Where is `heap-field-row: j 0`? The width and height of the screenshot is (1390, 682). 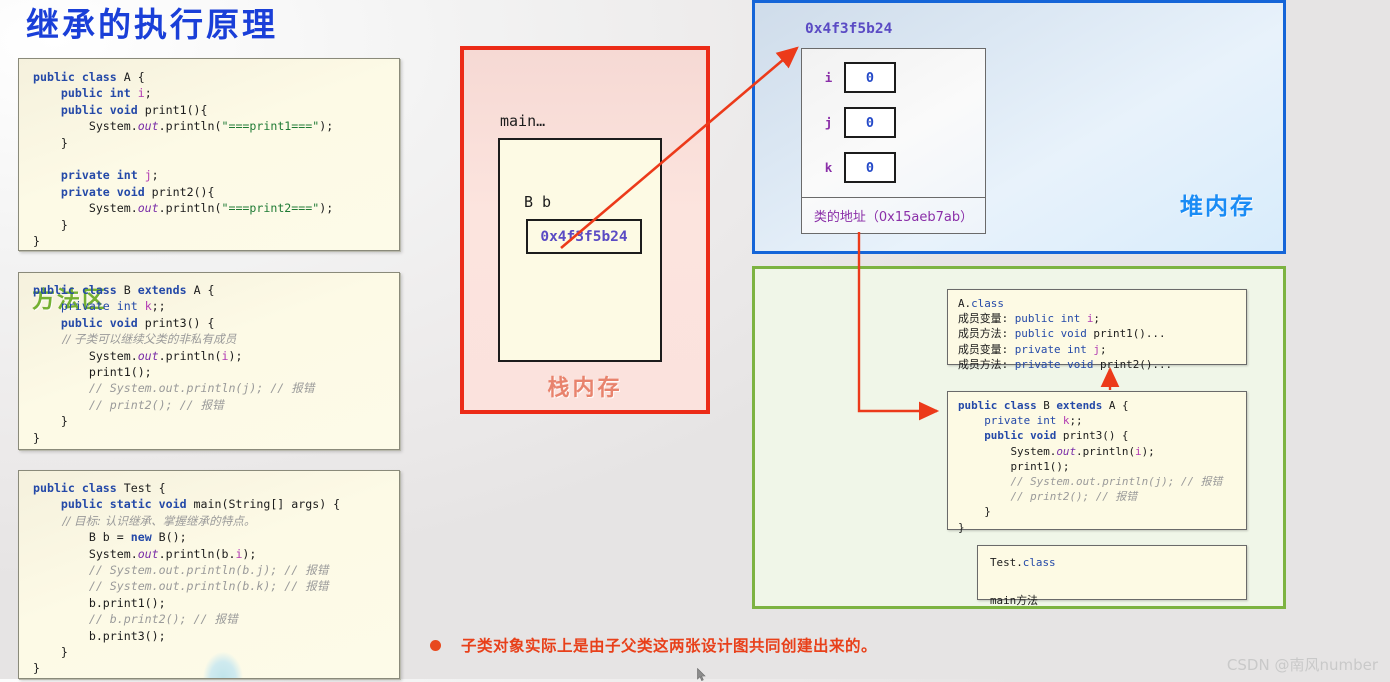 heap-field-row: j 0 is located at coordinates (860, 122).